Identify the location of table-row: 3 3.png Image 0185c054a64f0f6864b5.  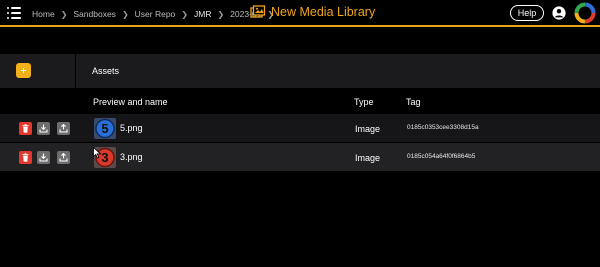
(300, 157).